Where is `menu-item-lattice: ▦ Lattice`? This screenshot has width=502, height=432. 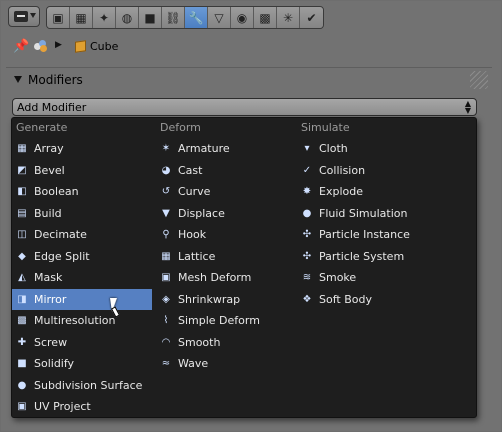
menu-item-lattice: ▦ Lattice is located at coordinates (226, 256).